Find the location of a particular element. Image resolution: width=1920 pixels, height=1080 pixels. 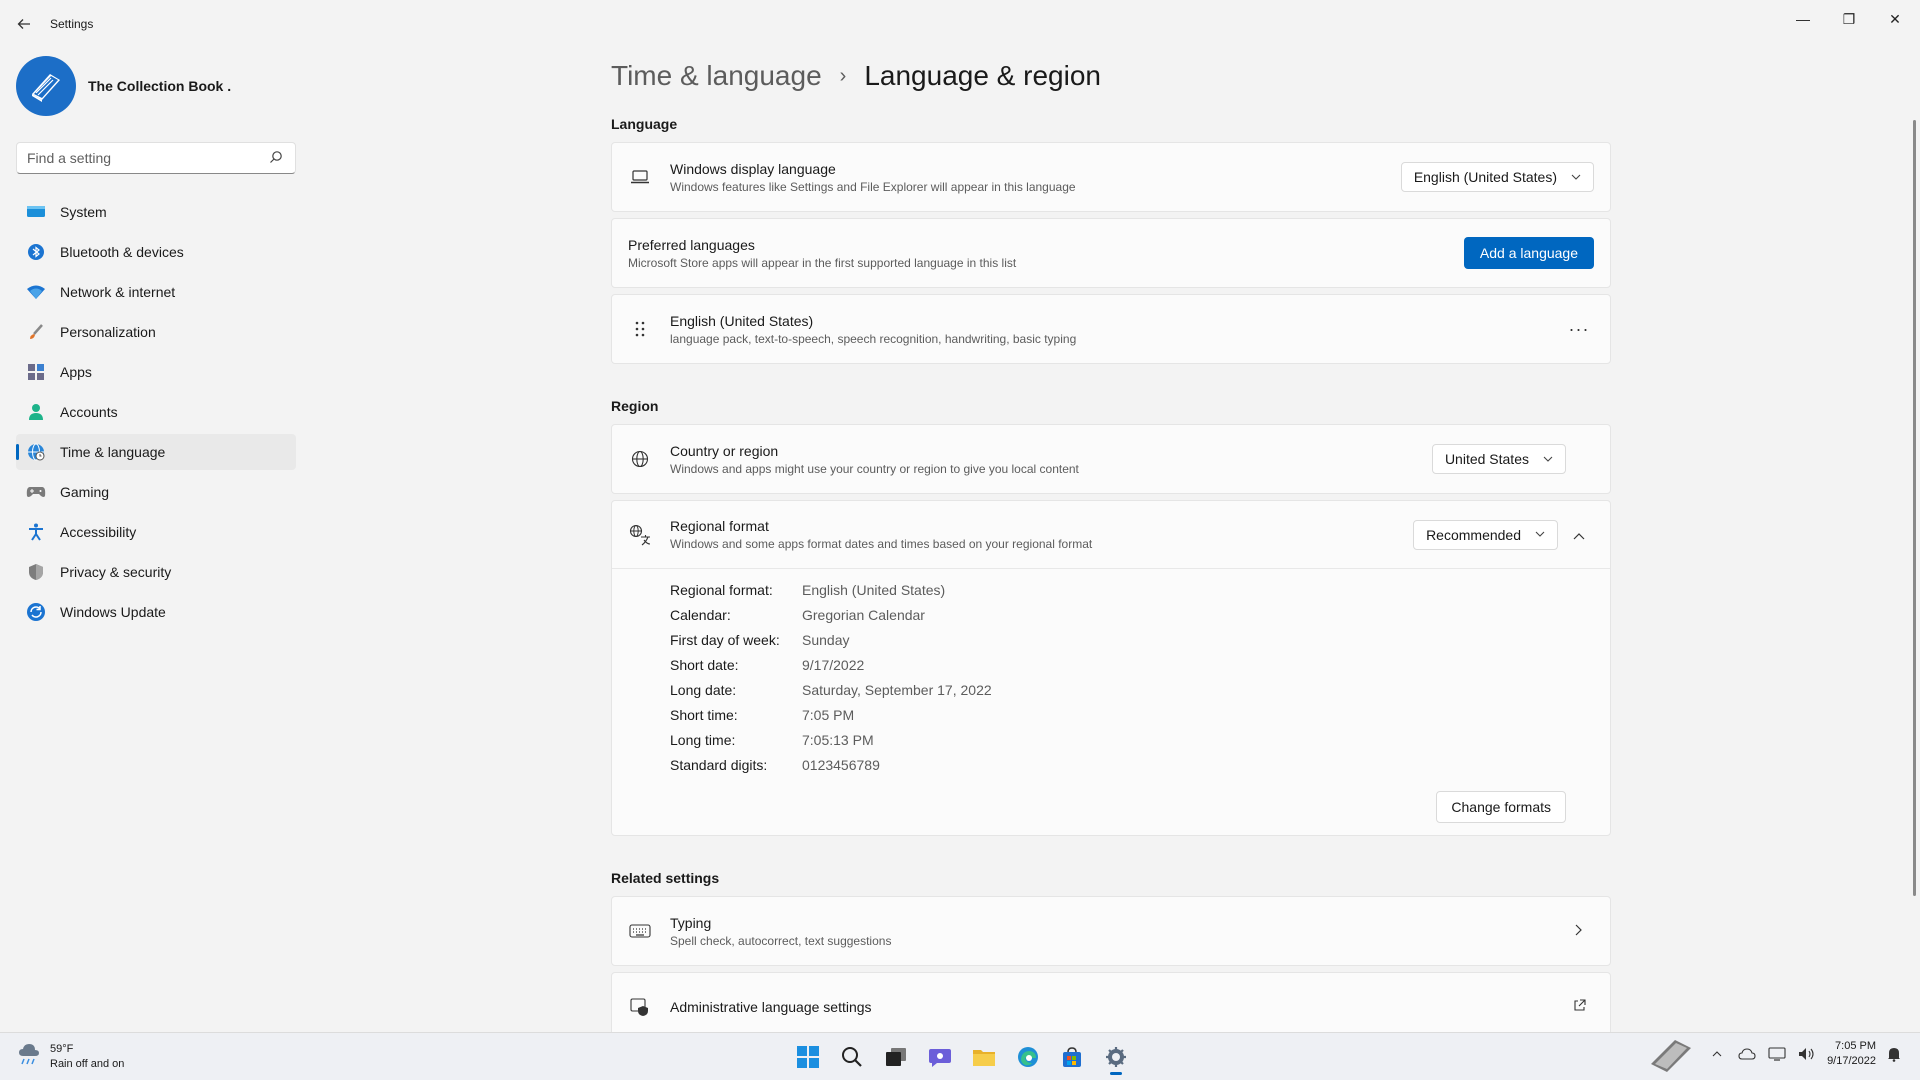

regional-format-icon is located at coordinates (640, 535).